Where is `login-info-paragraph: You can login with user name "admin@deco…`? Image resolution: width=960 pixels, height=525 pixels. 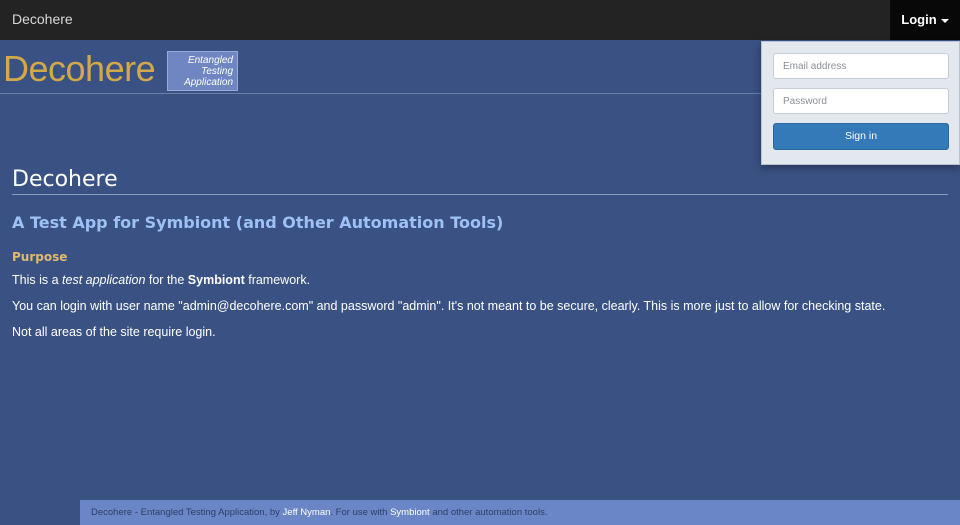
login-info-paragraph: You can login with user name "admin@deco… is located at coordinates (449, 306).